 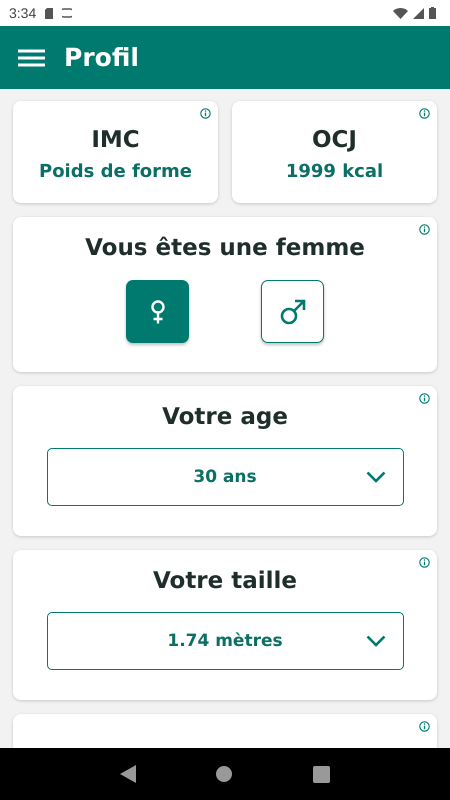 What do you see at coordinates (321, 774) in the screenshot?
I see `recents-icon` at bounding box center [321, 774].